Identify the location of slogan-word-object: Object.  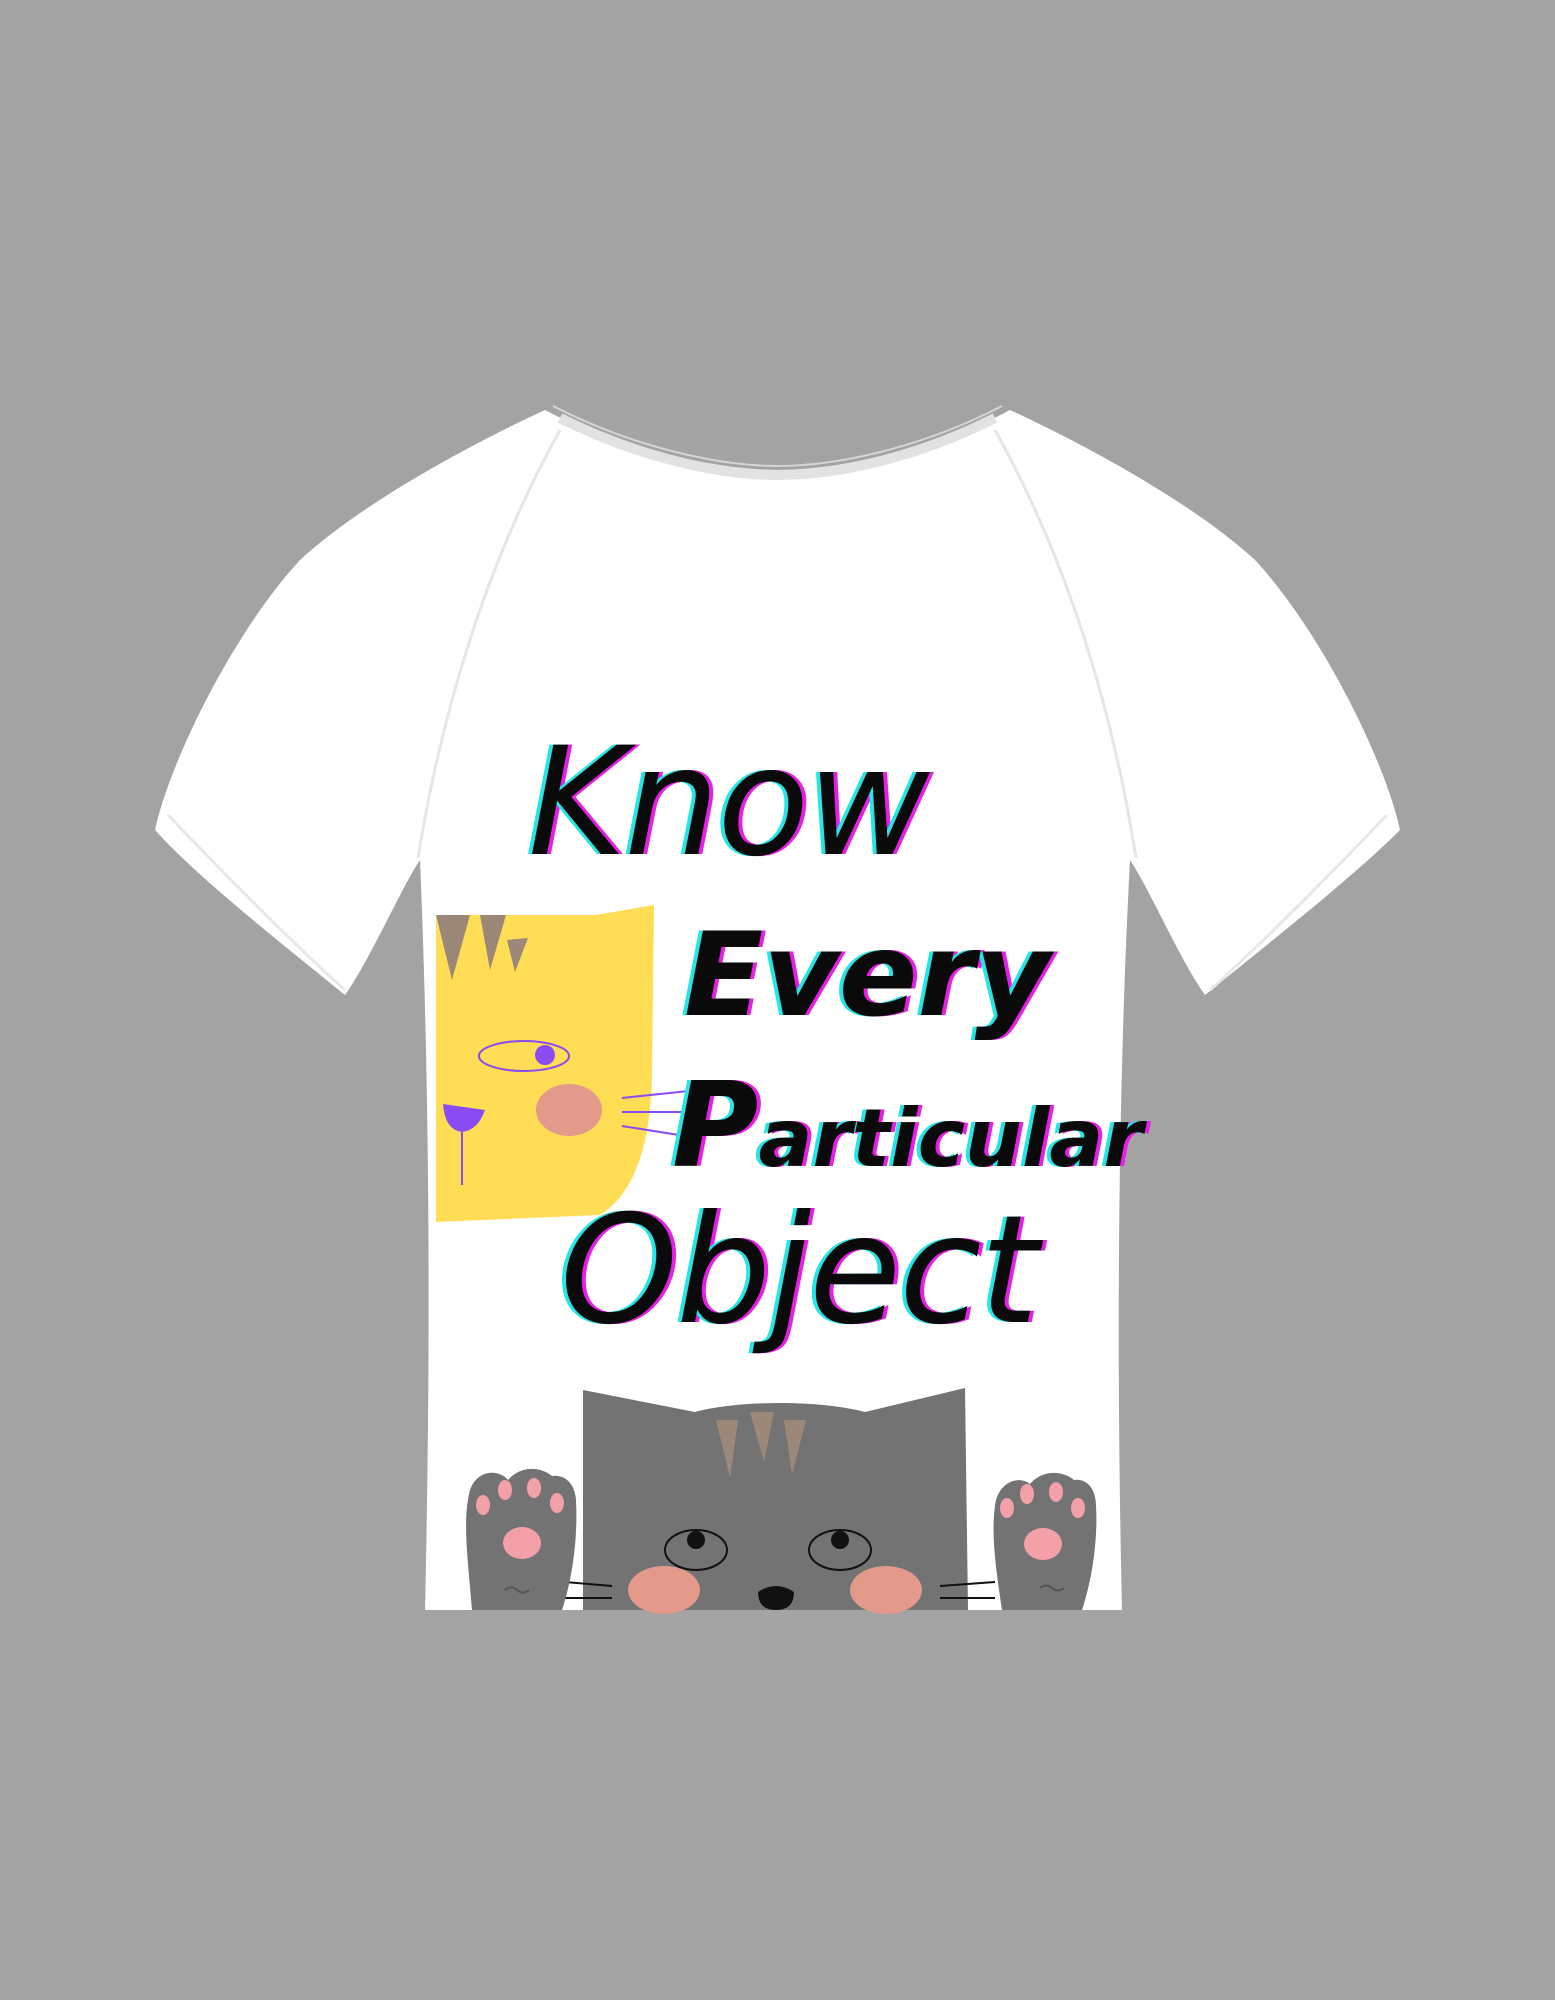
(799, 1271).